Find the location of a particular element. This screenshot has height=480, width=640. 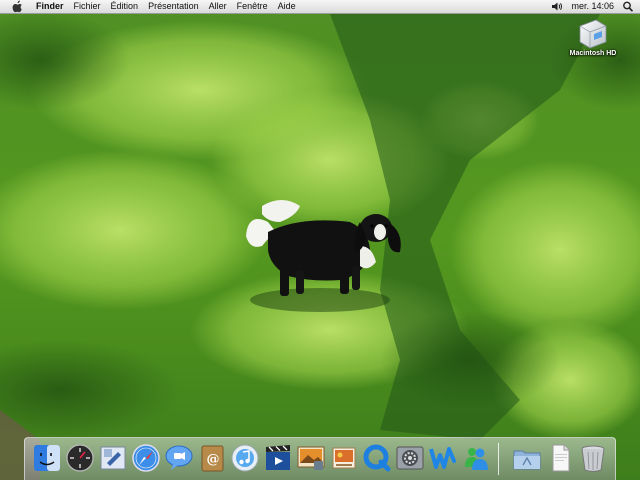

documents-stack-icon is located at coordinates (561, 458).